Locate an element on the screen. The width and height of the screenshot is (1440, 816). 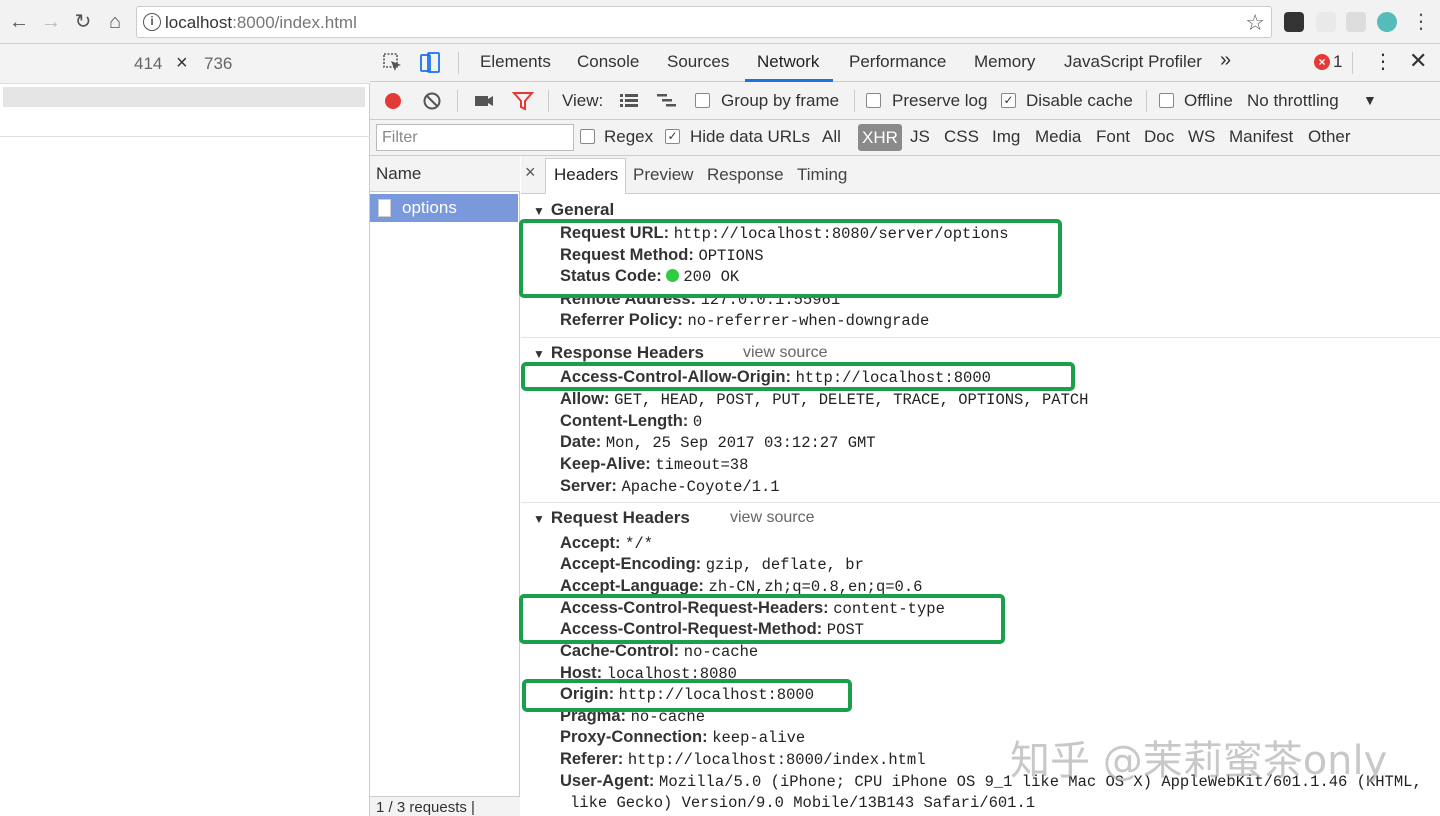
filter-input is located at coordinates (475, 137).